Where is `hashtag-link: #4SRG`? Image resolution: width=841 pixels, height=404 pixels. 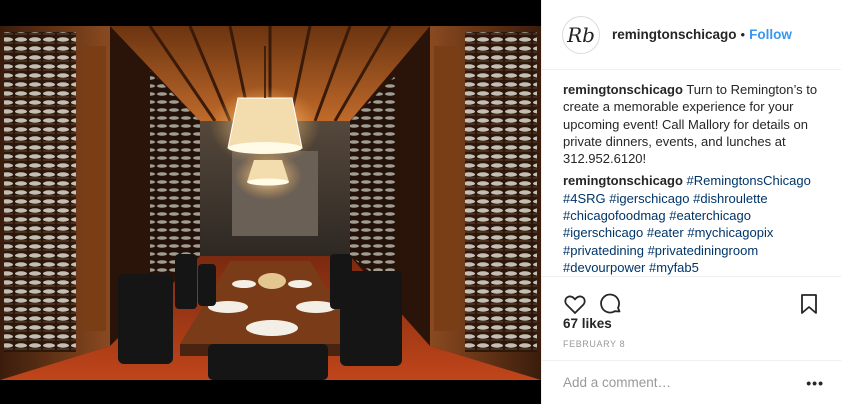 hashtag-link: #4SRG is located at coordinates (584, 198).